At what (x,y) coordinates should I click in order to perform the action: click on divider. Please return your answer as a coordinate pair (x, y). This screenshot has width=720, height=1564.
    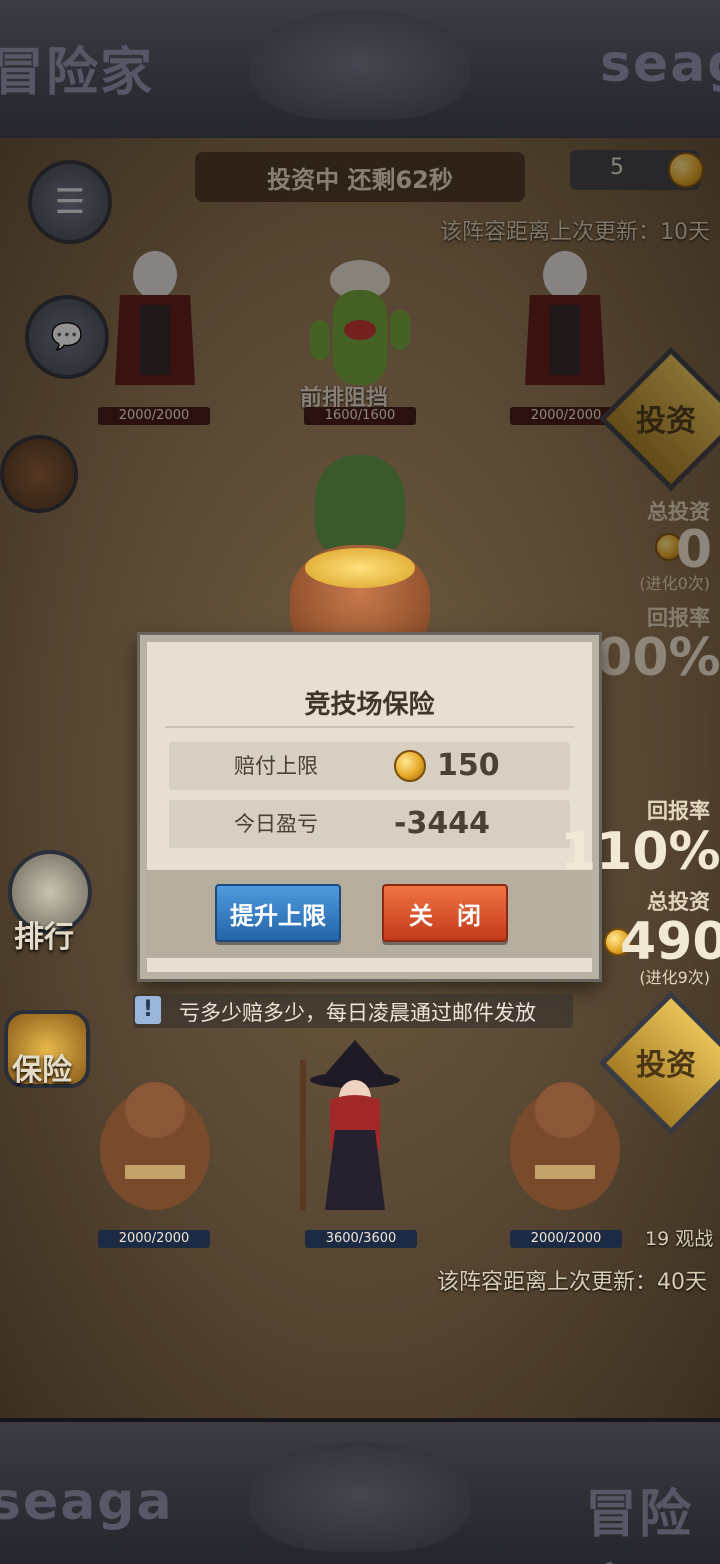
    Looking at the image, I should click on (369, 727).